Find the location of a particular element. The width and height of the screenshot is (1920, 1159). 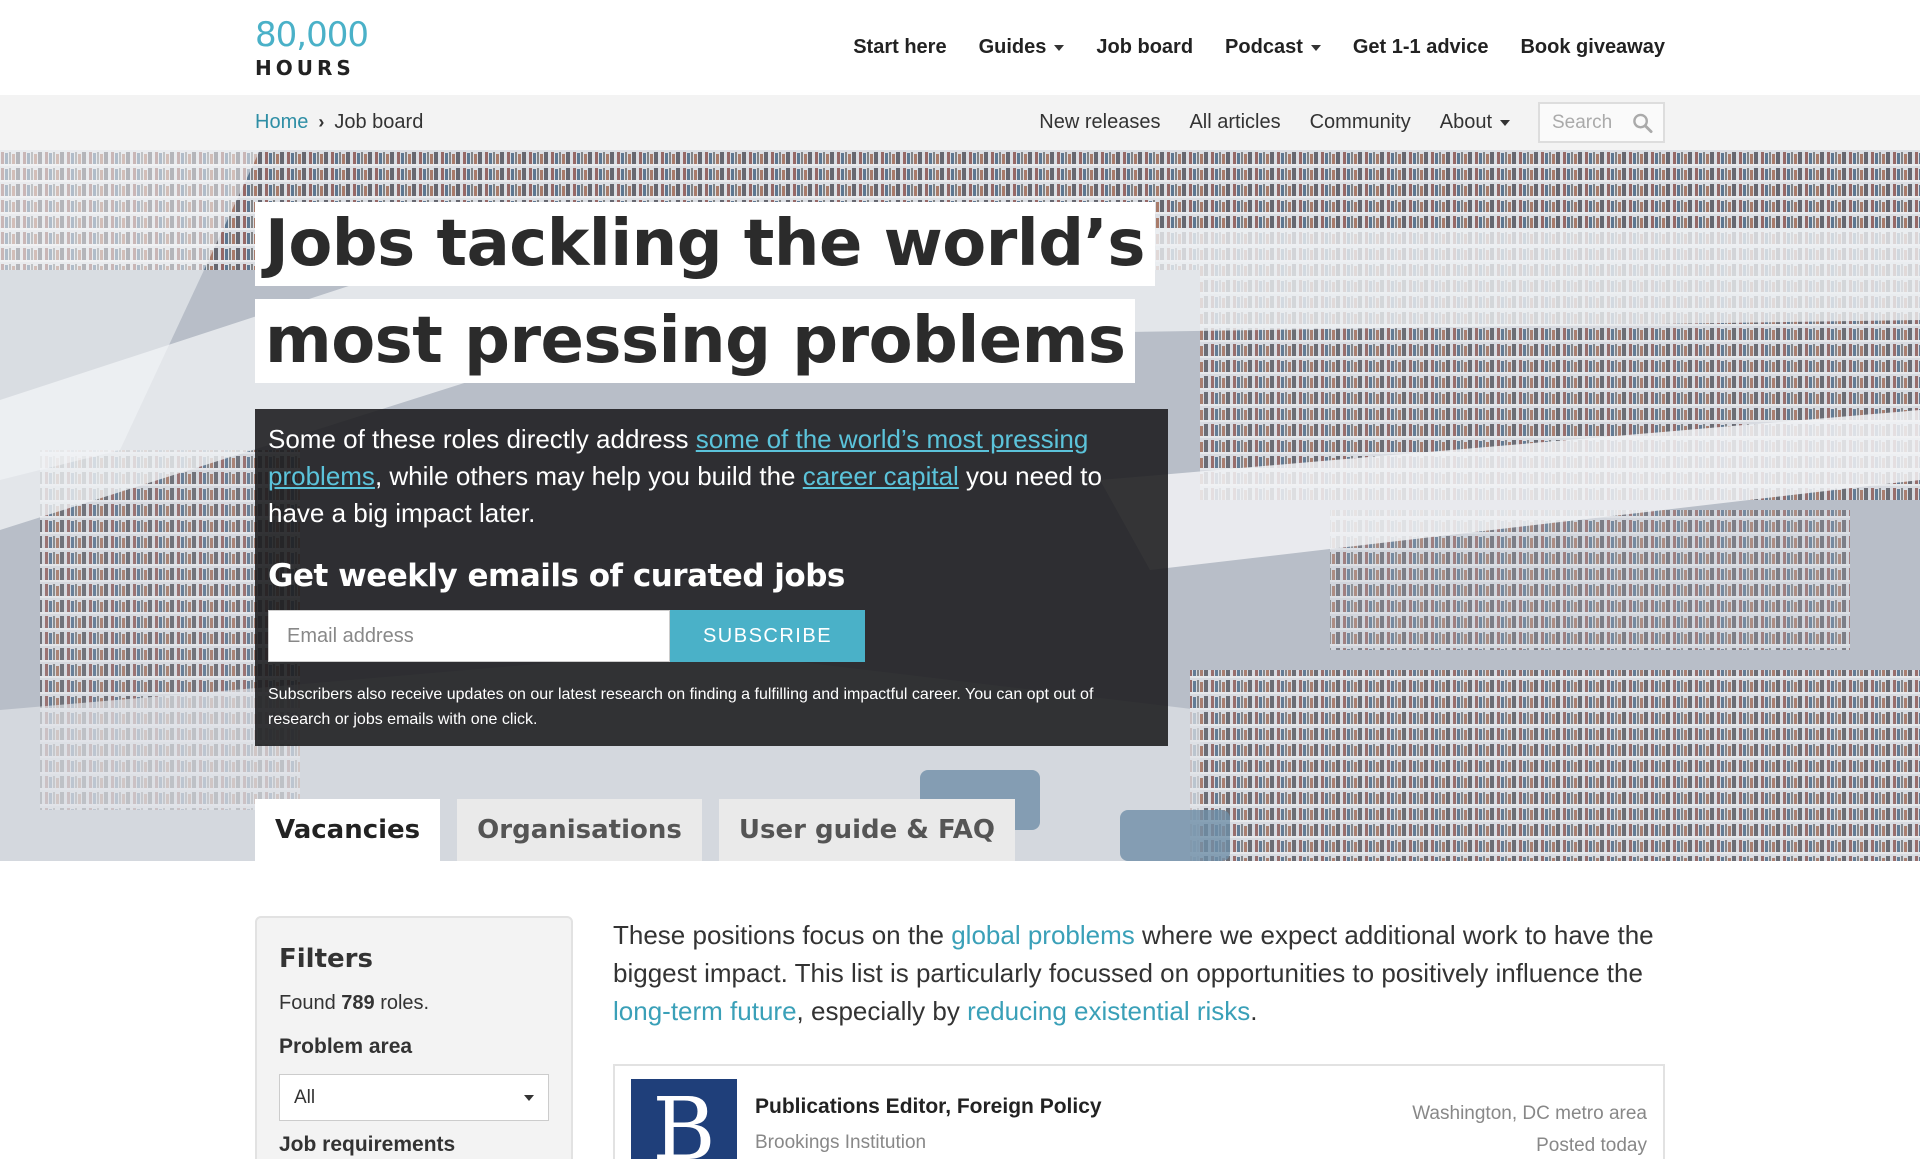

subscribe-button: SUBSCRIBE is located at coordinates (767, 636).